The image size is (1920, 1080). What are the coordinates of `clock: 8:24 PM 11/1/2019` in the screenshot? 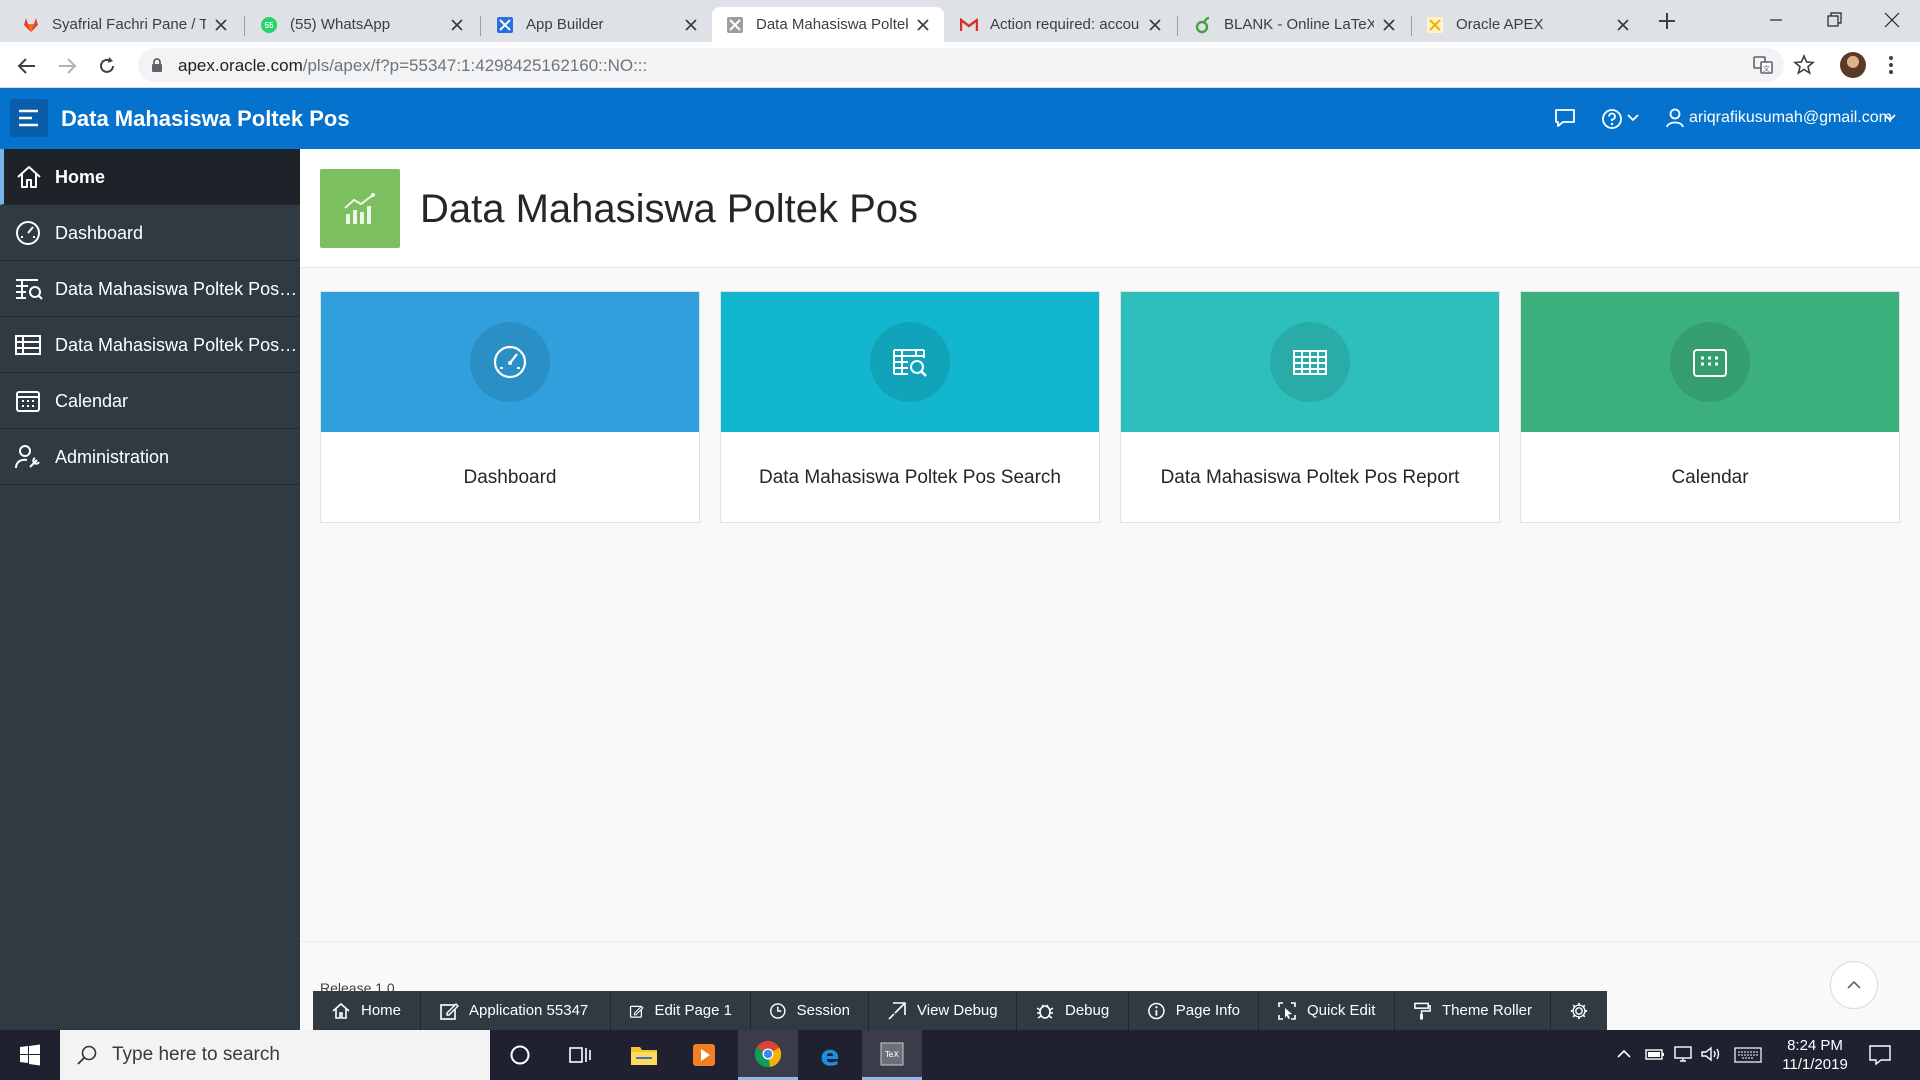 It's located at (1815, 1055).